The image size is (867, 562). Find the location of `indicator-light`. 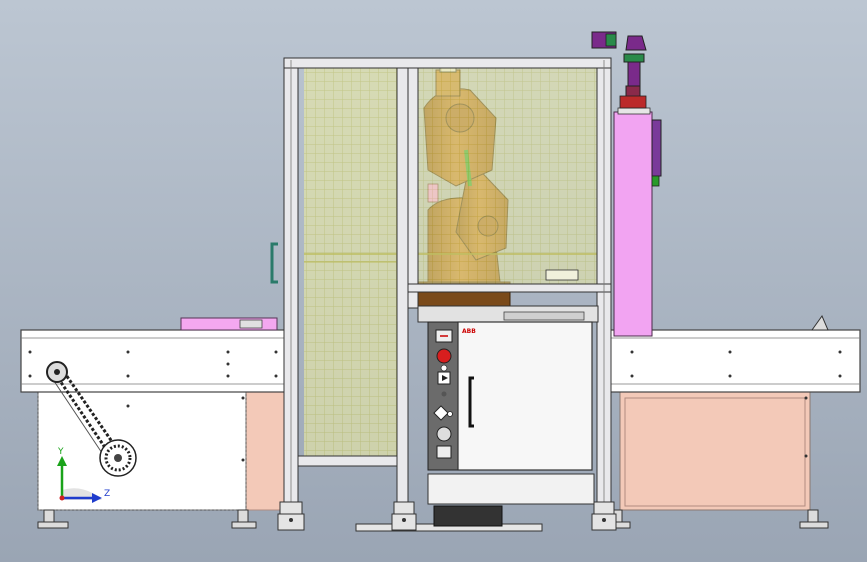

indicator-light is located at coordinates (444, 368).